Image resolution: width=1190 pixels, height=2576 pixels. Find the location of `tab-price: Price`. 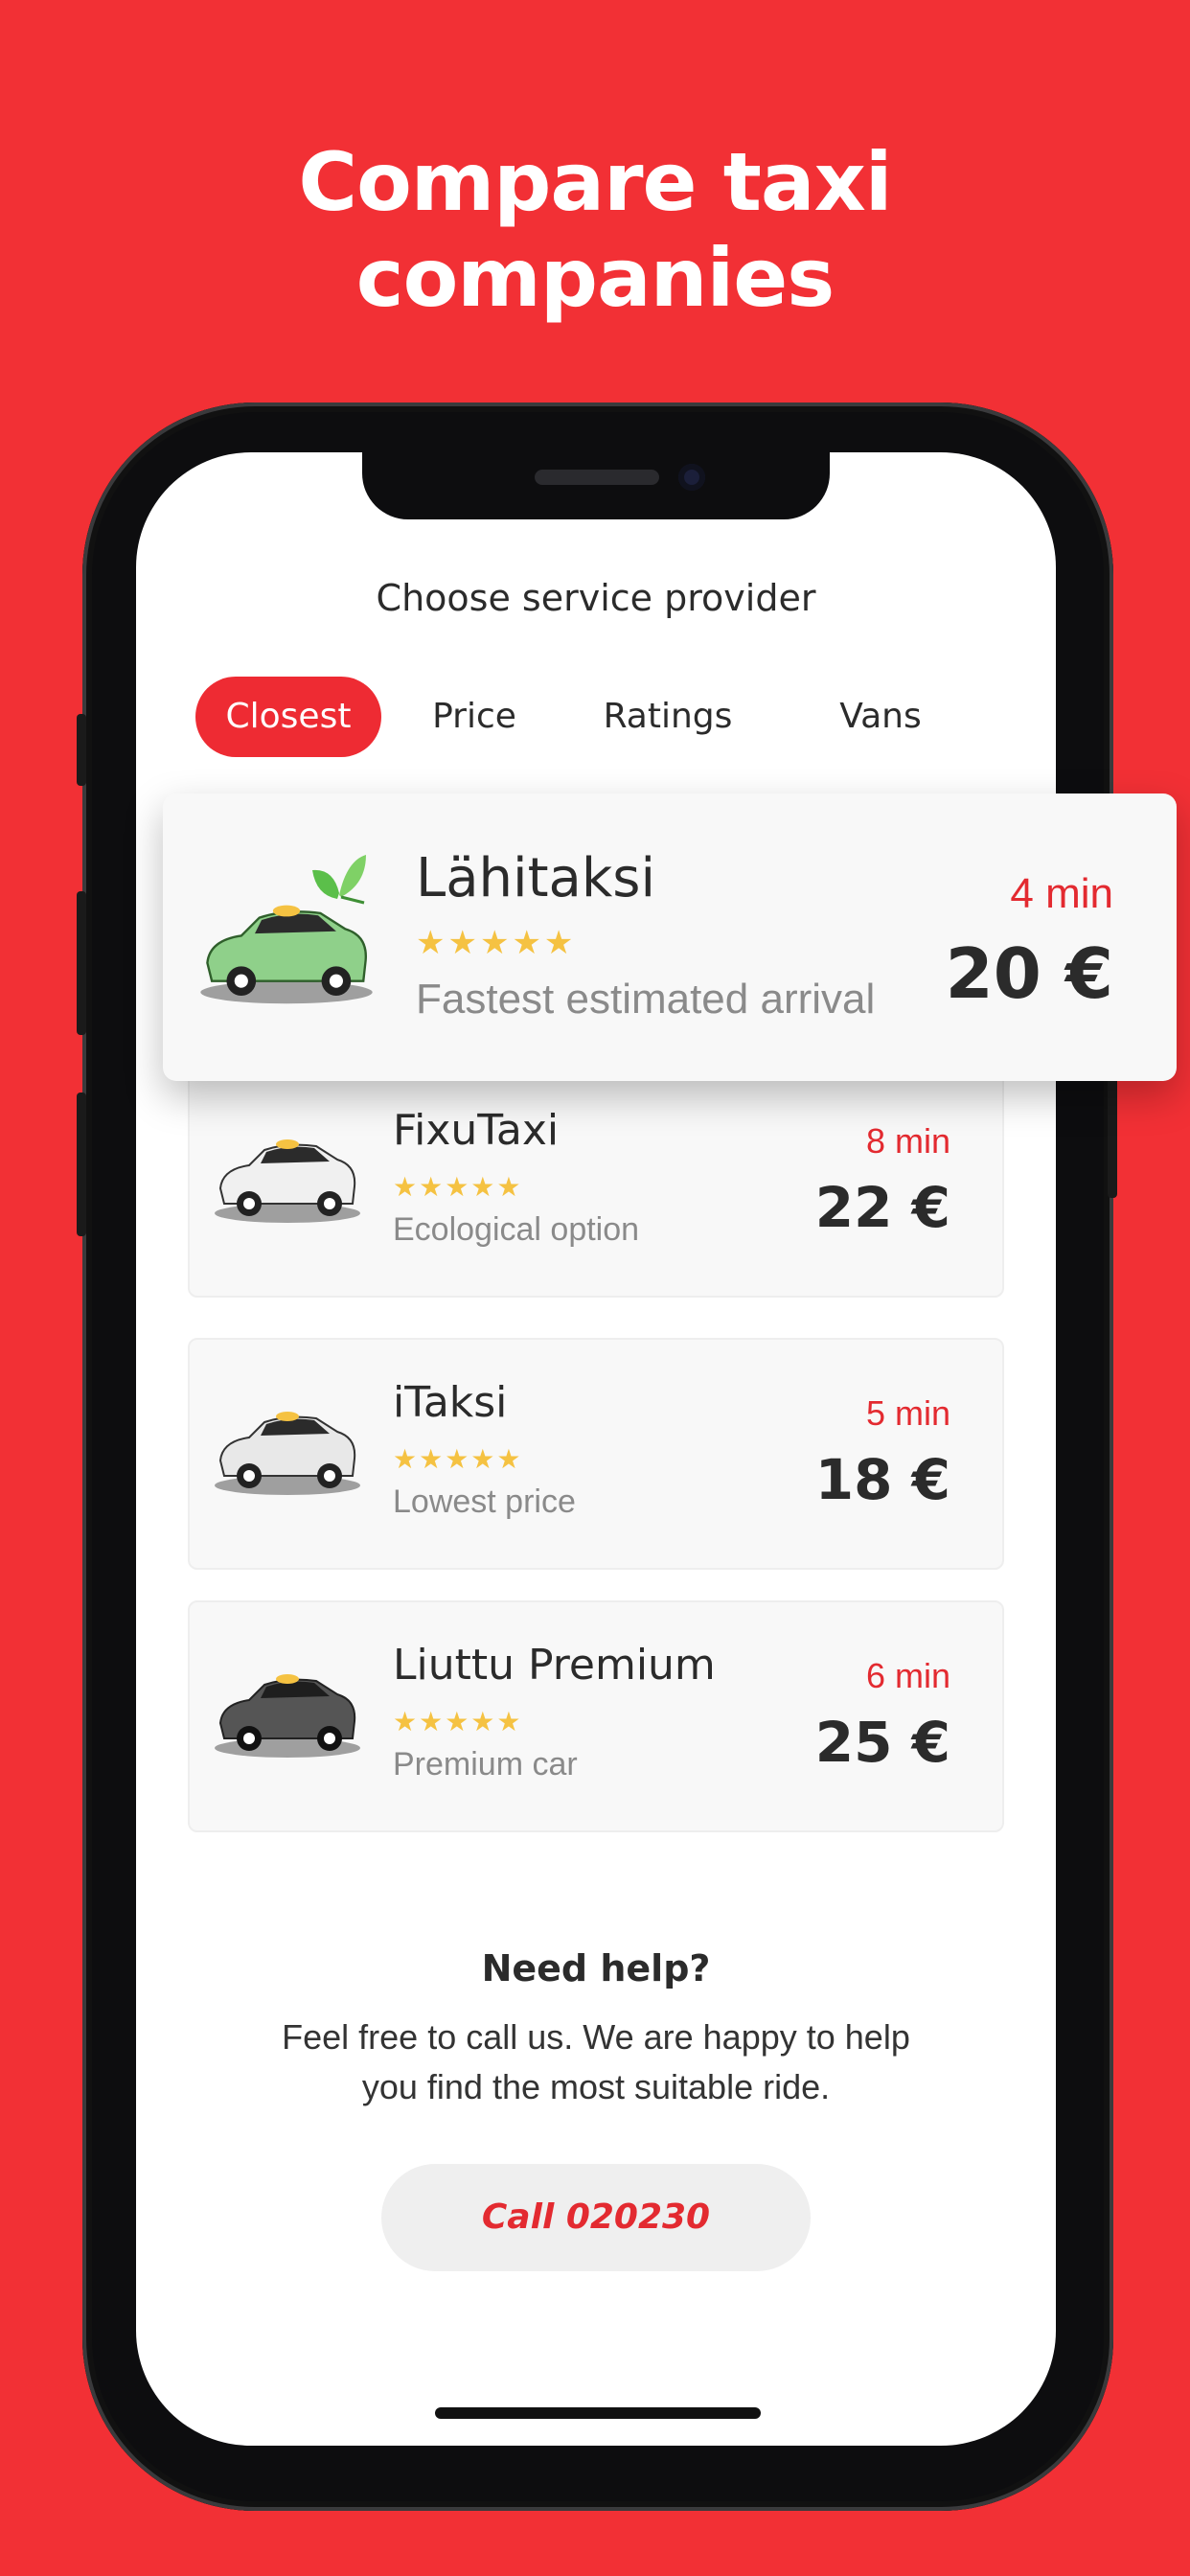

tab-price: Price is located at coordinates (474, 717).